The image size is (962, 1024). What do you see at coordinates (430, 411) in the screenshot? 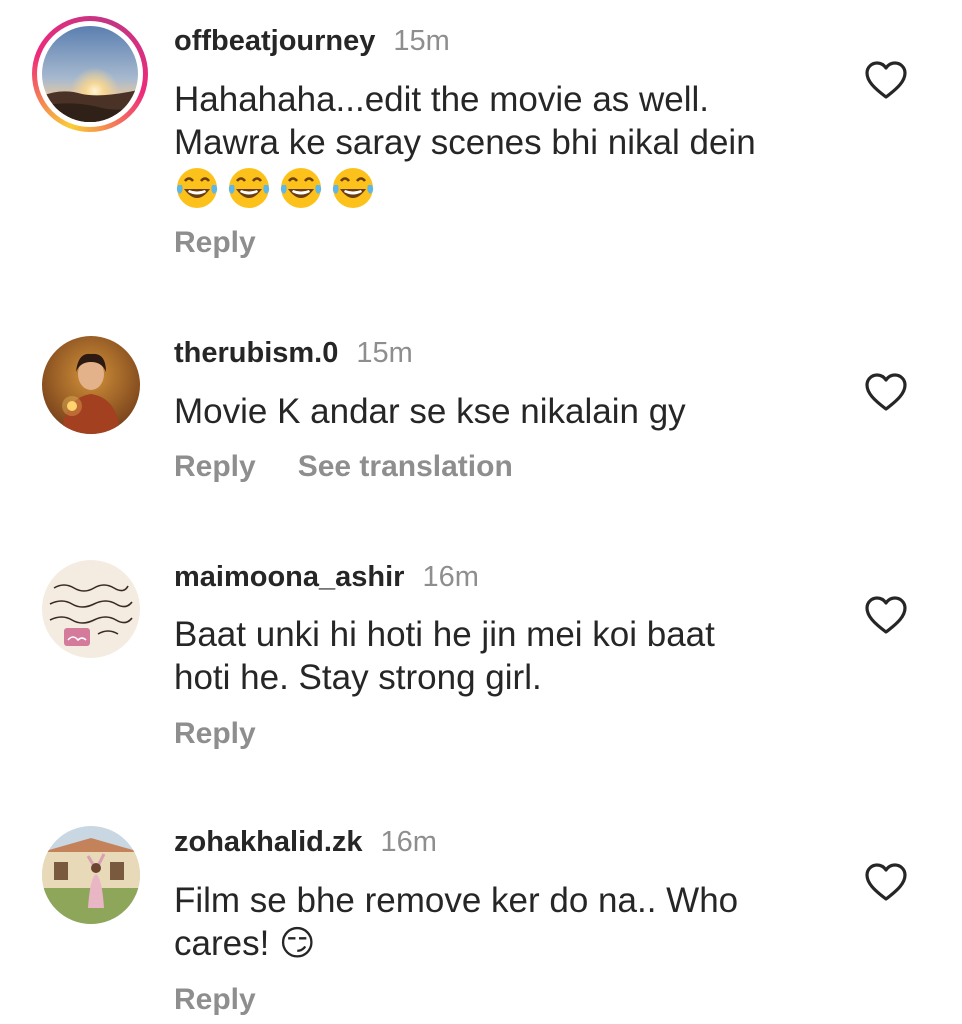
I see `comment-text-line: Movie K andar se kse nikalain gy` at bounding box center [430, 411].